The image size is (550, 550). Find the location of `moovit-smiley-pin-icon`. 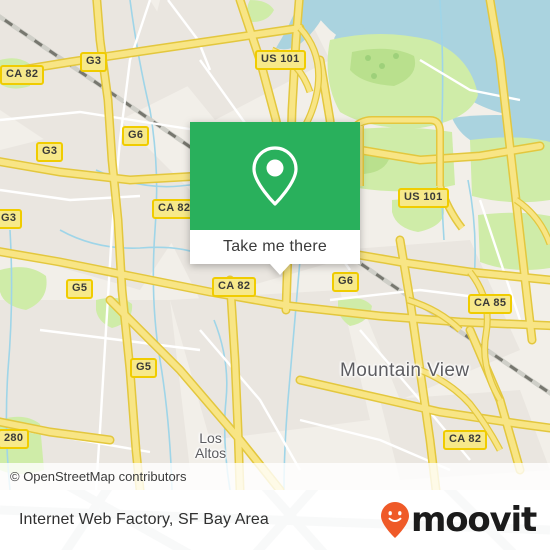

moovit-smiley-pin-icon is located at coordinates (394, 520).